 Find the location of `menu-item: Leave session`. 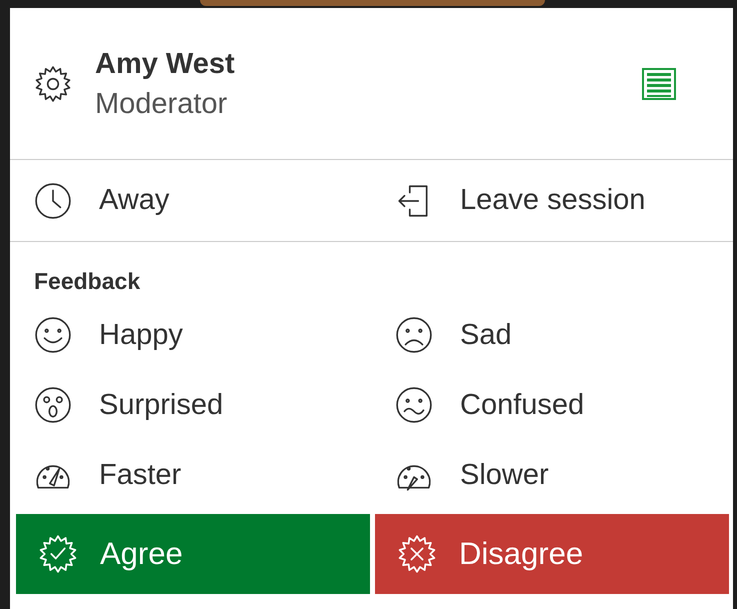

menu-item: Leave session is located at coordinates (520, 201).